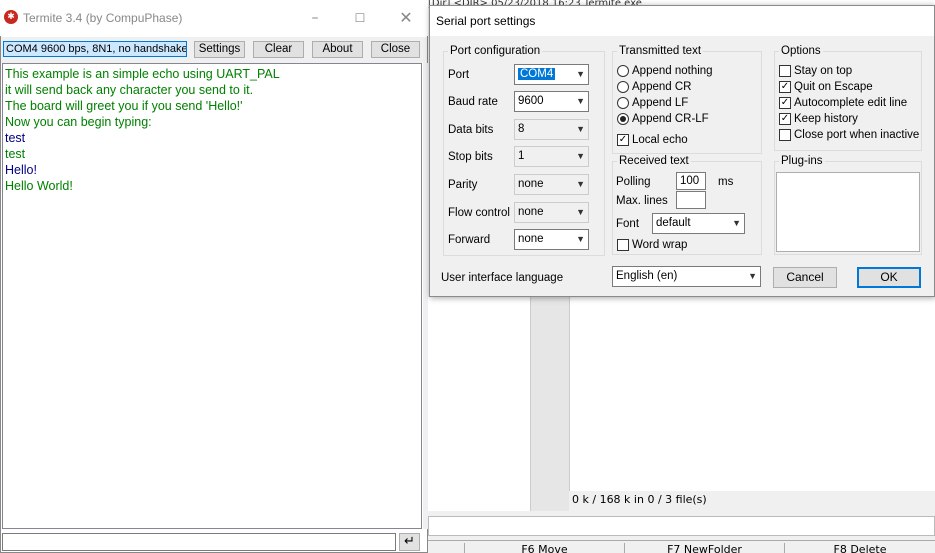 This screenshot has height=553, width=935. Describe the element at coordinates (654, 161) in the screenshot. I see `received-text-label: Received text` at that location.